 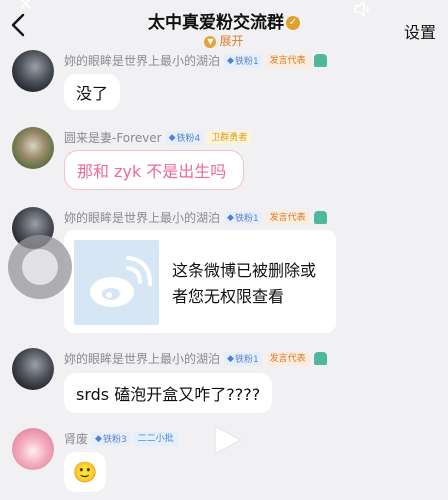 I want to click on fan-level-label: 铁粉3, so click(x=114, y=440).